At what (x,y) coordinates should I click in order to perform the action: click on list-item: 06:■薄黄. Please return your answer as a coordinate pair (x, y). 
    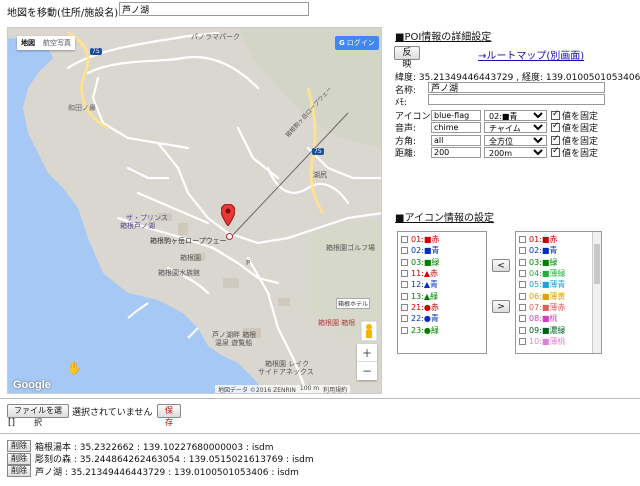
    Looking at the image, I should click on (558, 295).